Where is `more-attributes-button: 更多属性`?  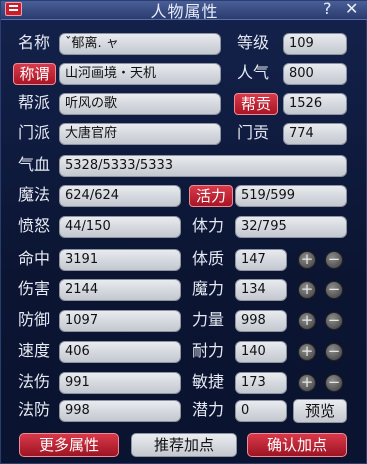 more-attributes-button: 更多属性 is located at coordinates (69, 445).